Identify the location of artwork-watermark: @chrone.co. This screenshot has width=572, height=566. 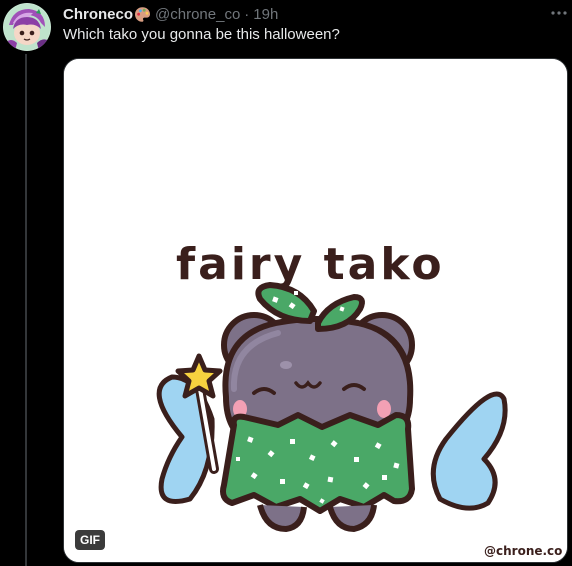
(523, 551).